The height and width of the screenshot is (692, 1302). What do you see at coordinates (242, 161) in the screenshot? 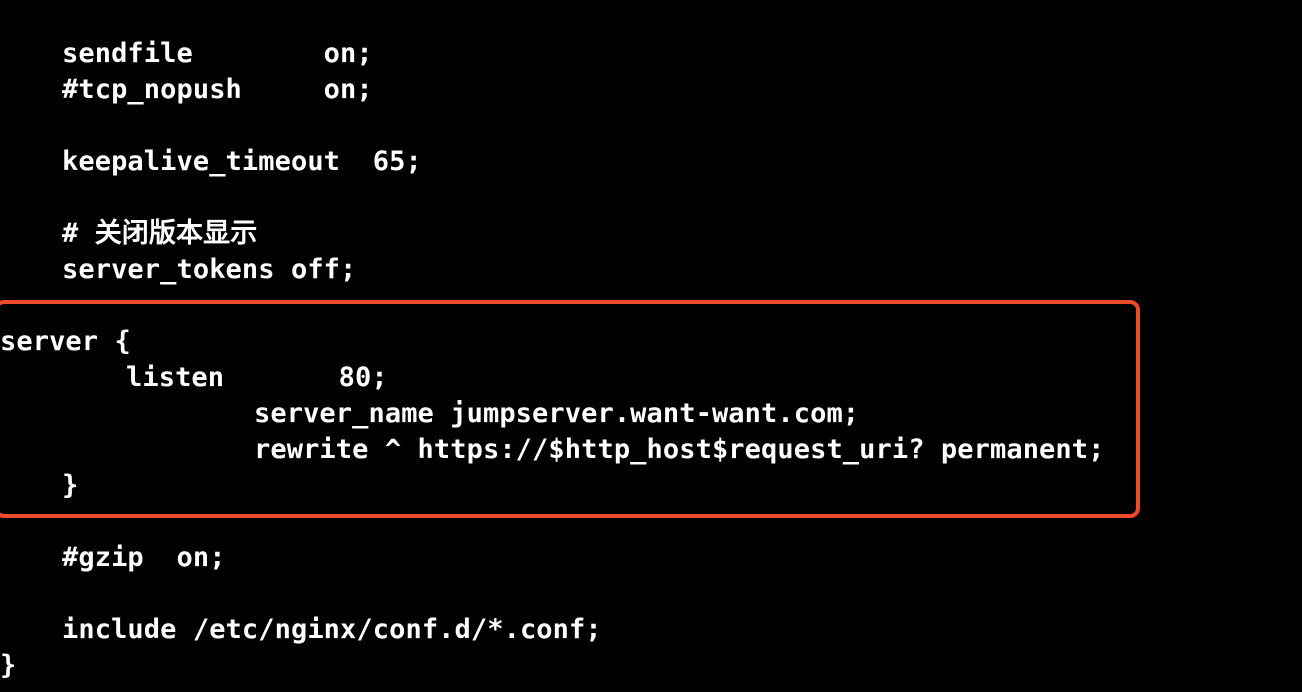
I see `code-line-keepalive: keepalive_timeout 65;` at bounding box center [242, 161].